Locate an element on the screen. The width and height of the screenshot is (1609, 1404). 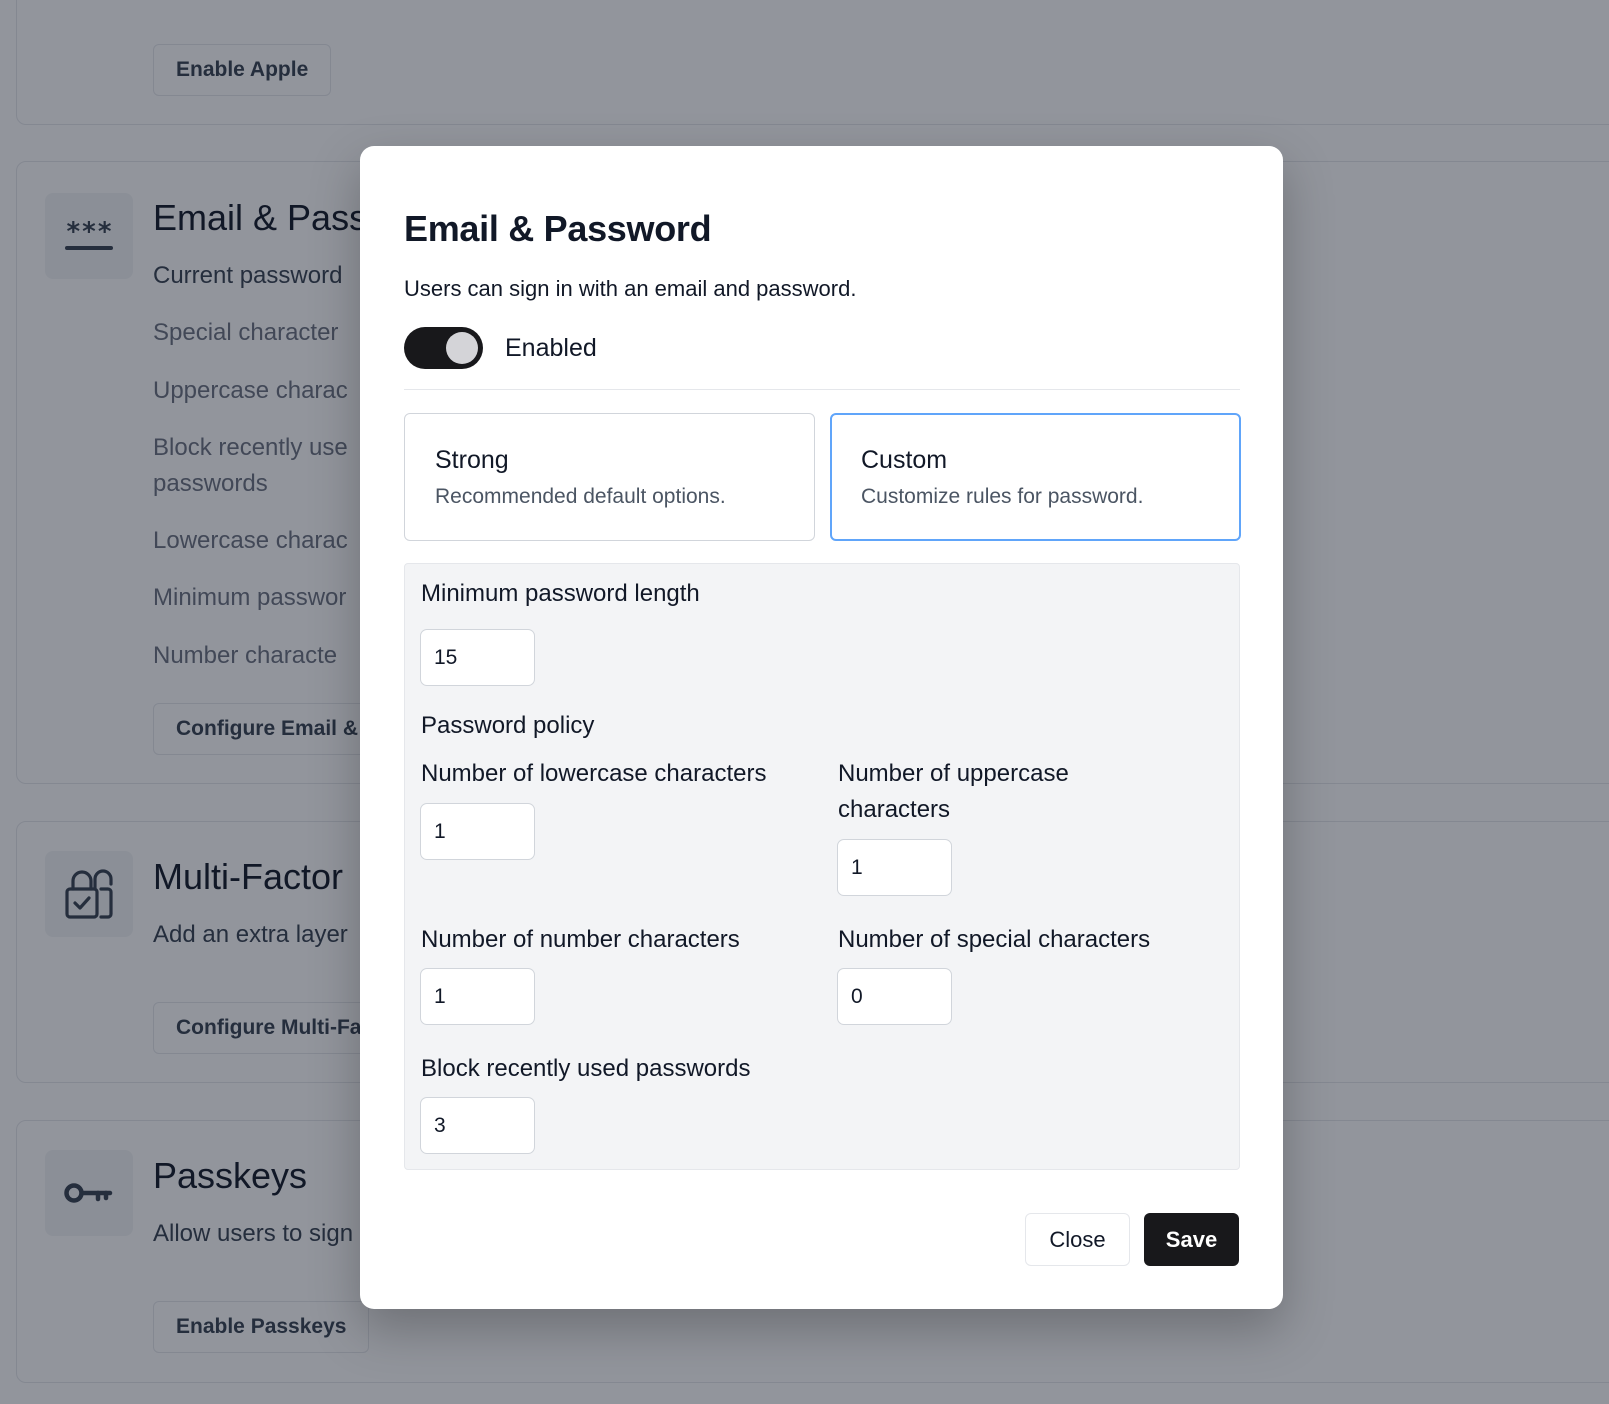
option-subtitle: Recommended default options. is located at coordinates (580, 496).